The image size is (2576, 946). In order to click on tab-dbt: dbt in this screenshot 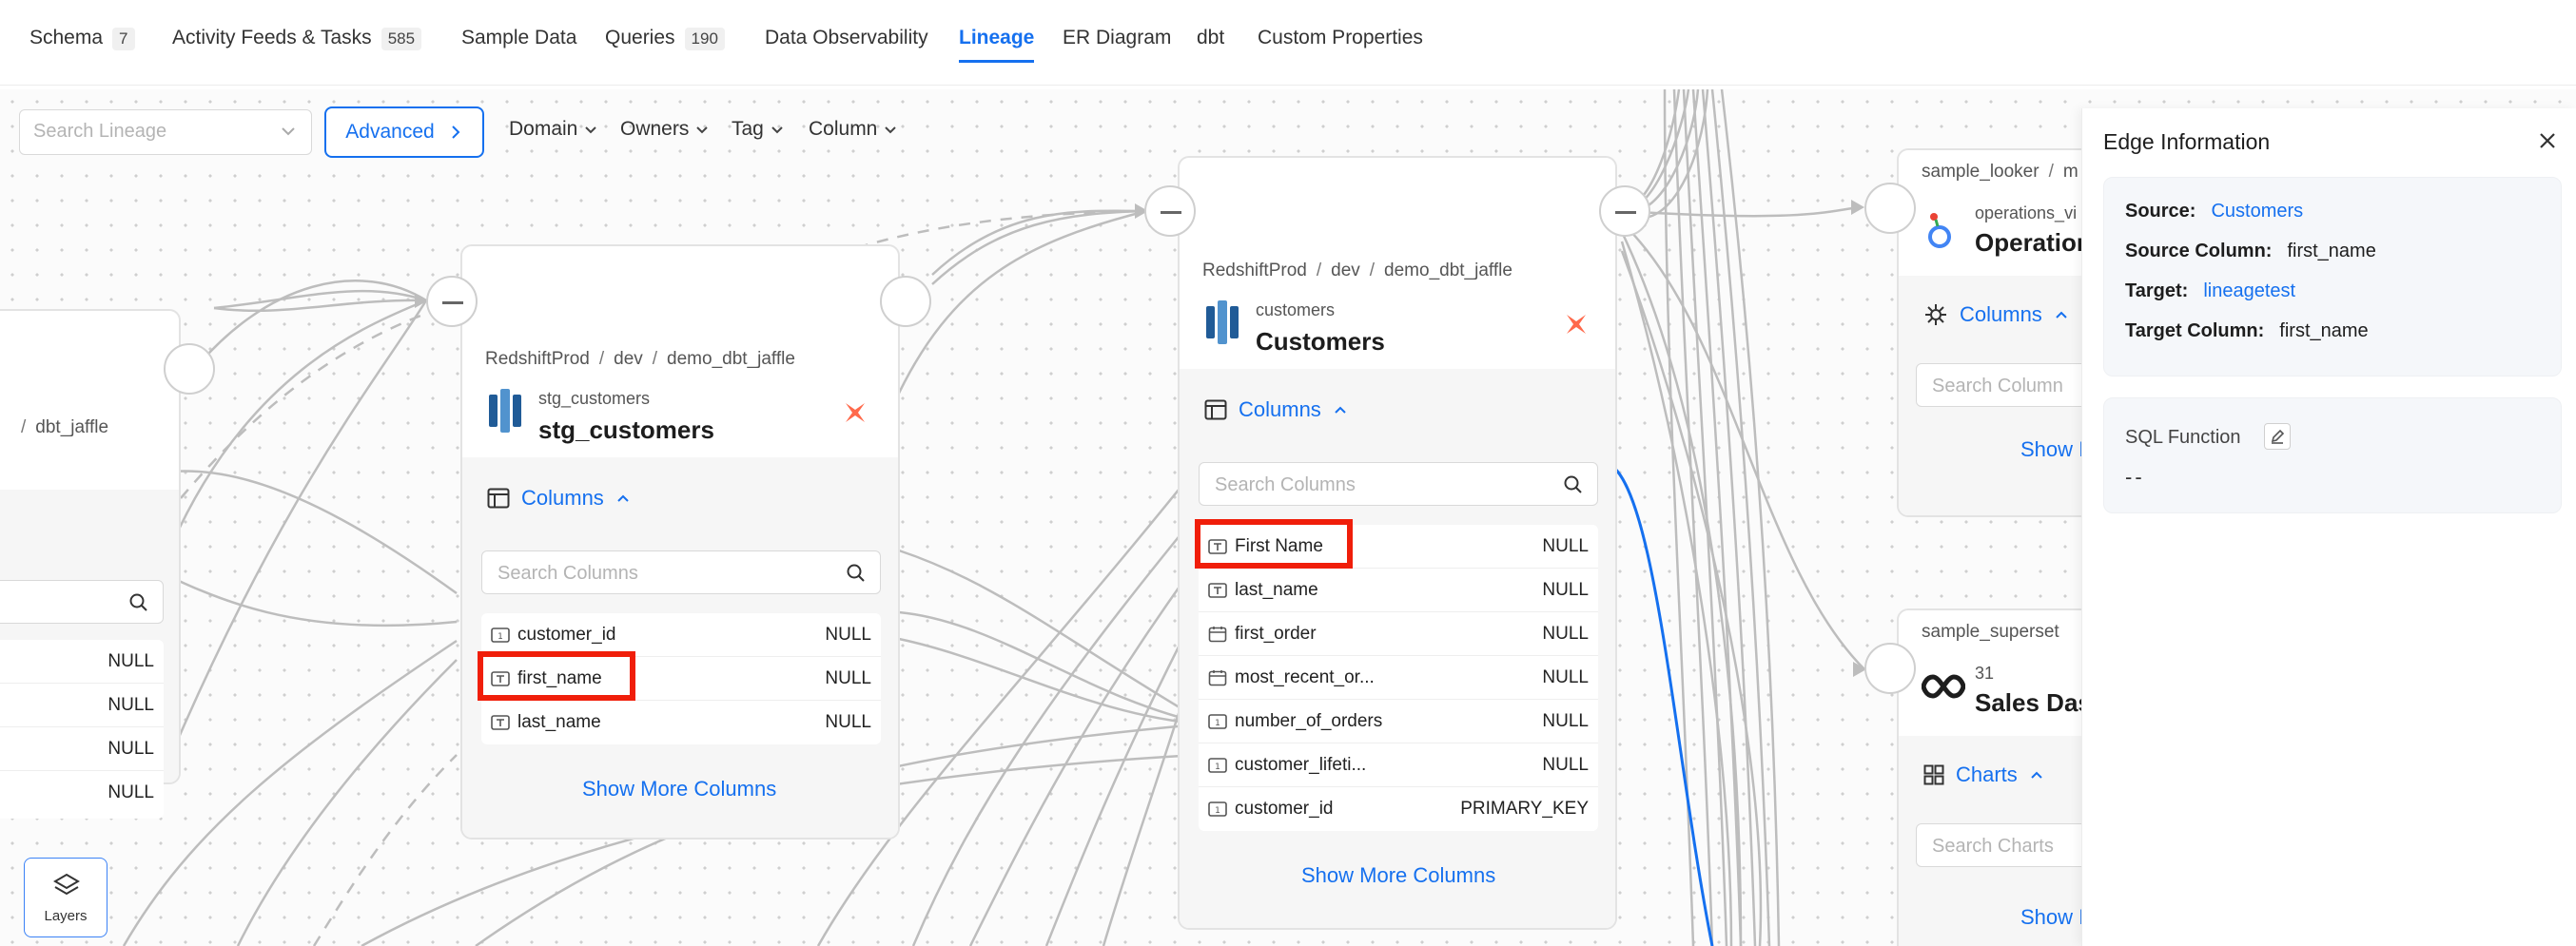, I will do `click(1210, 38)`.